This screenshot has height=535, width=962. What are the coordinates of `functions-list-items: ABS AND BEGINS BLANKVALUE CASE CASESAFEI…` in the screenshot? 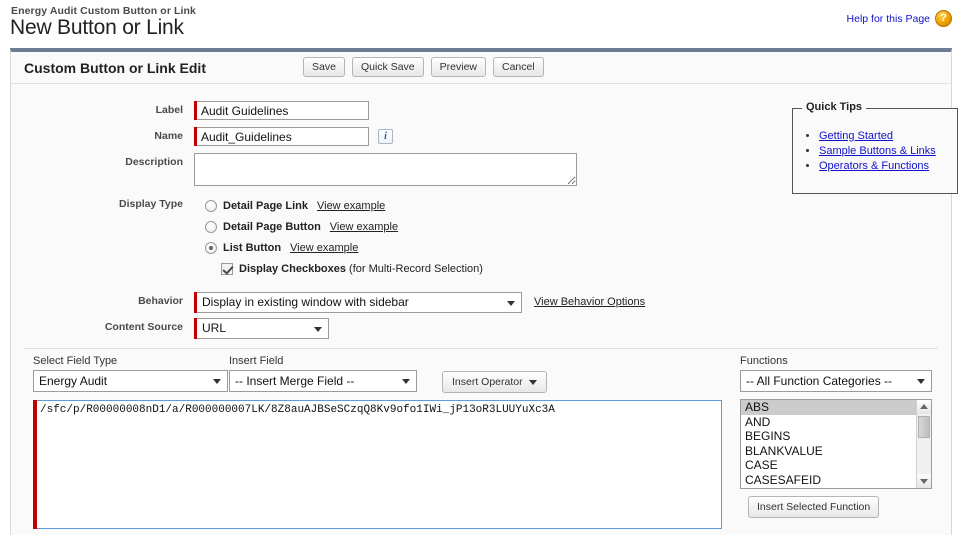 It's located at (828, 444).